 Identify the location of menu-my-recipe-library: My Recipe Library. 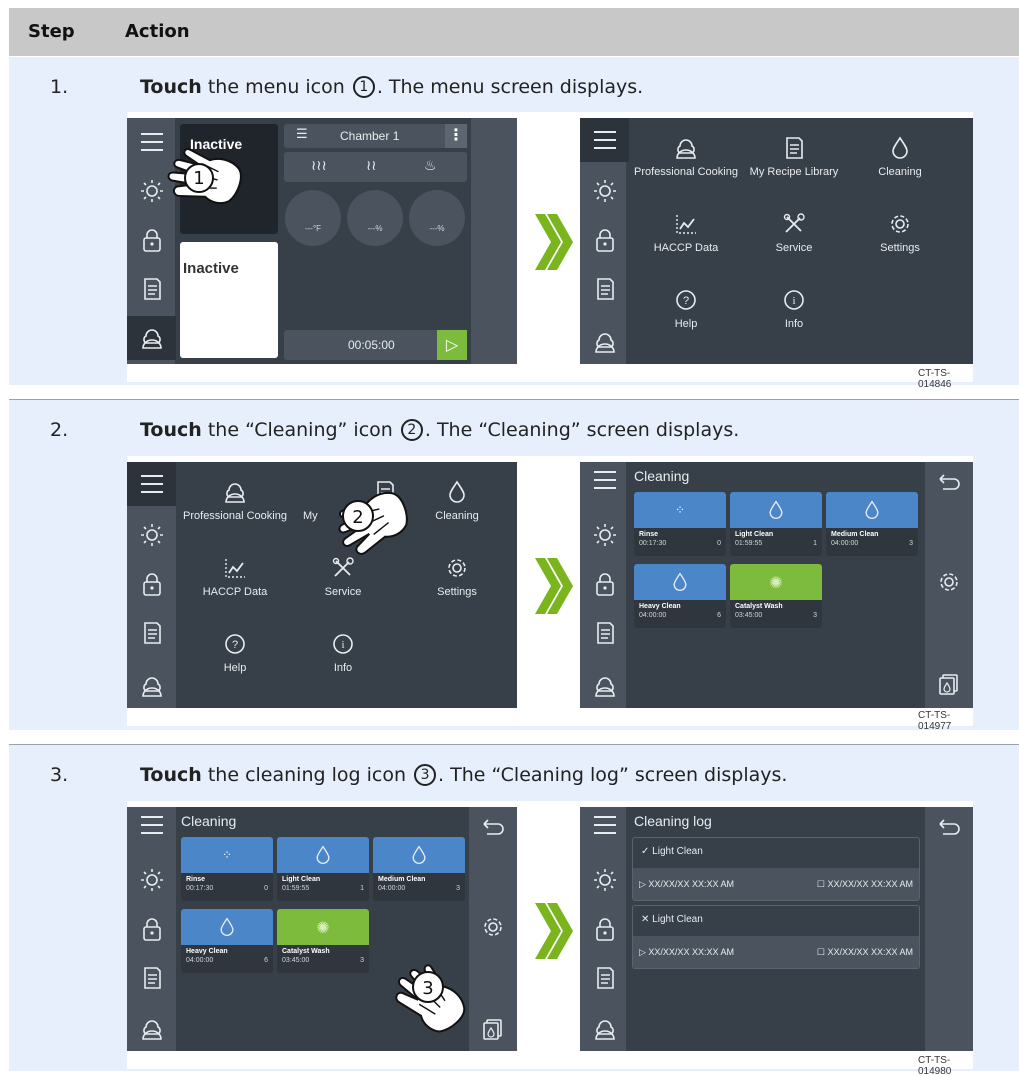
(794, 157).